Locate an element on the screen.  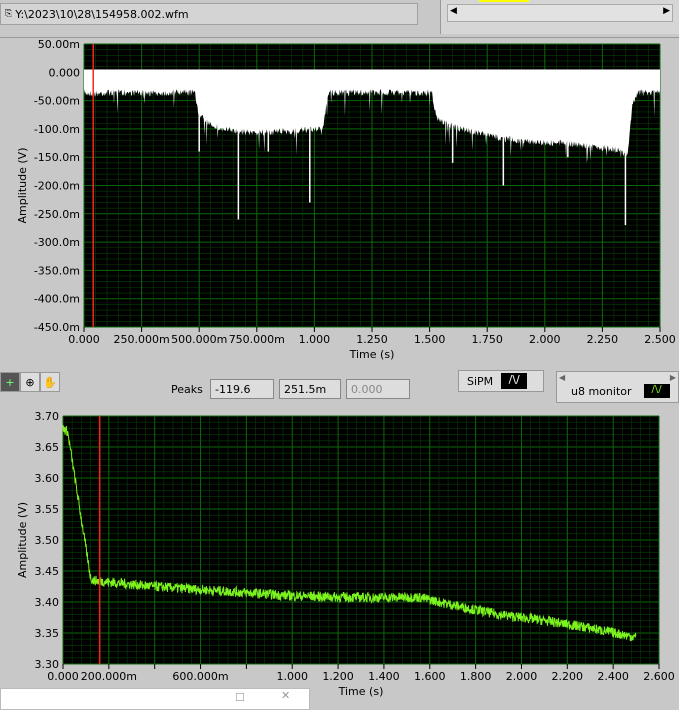
x-tick-label: 750.000m is located at coordinates (257, 339).